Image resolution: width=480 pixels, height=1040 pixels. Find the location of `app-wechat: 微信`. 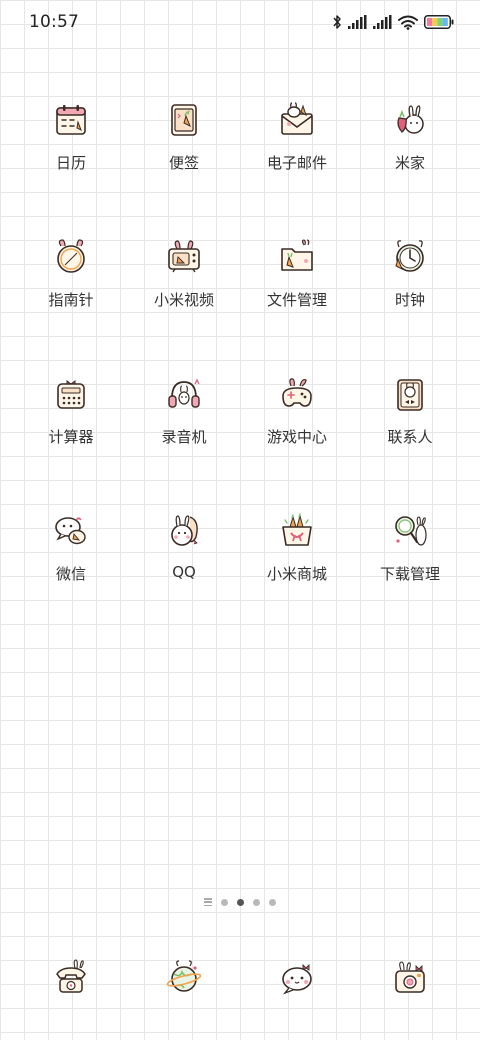

app-wechat: 微信 is located at coordinates (71, 566).